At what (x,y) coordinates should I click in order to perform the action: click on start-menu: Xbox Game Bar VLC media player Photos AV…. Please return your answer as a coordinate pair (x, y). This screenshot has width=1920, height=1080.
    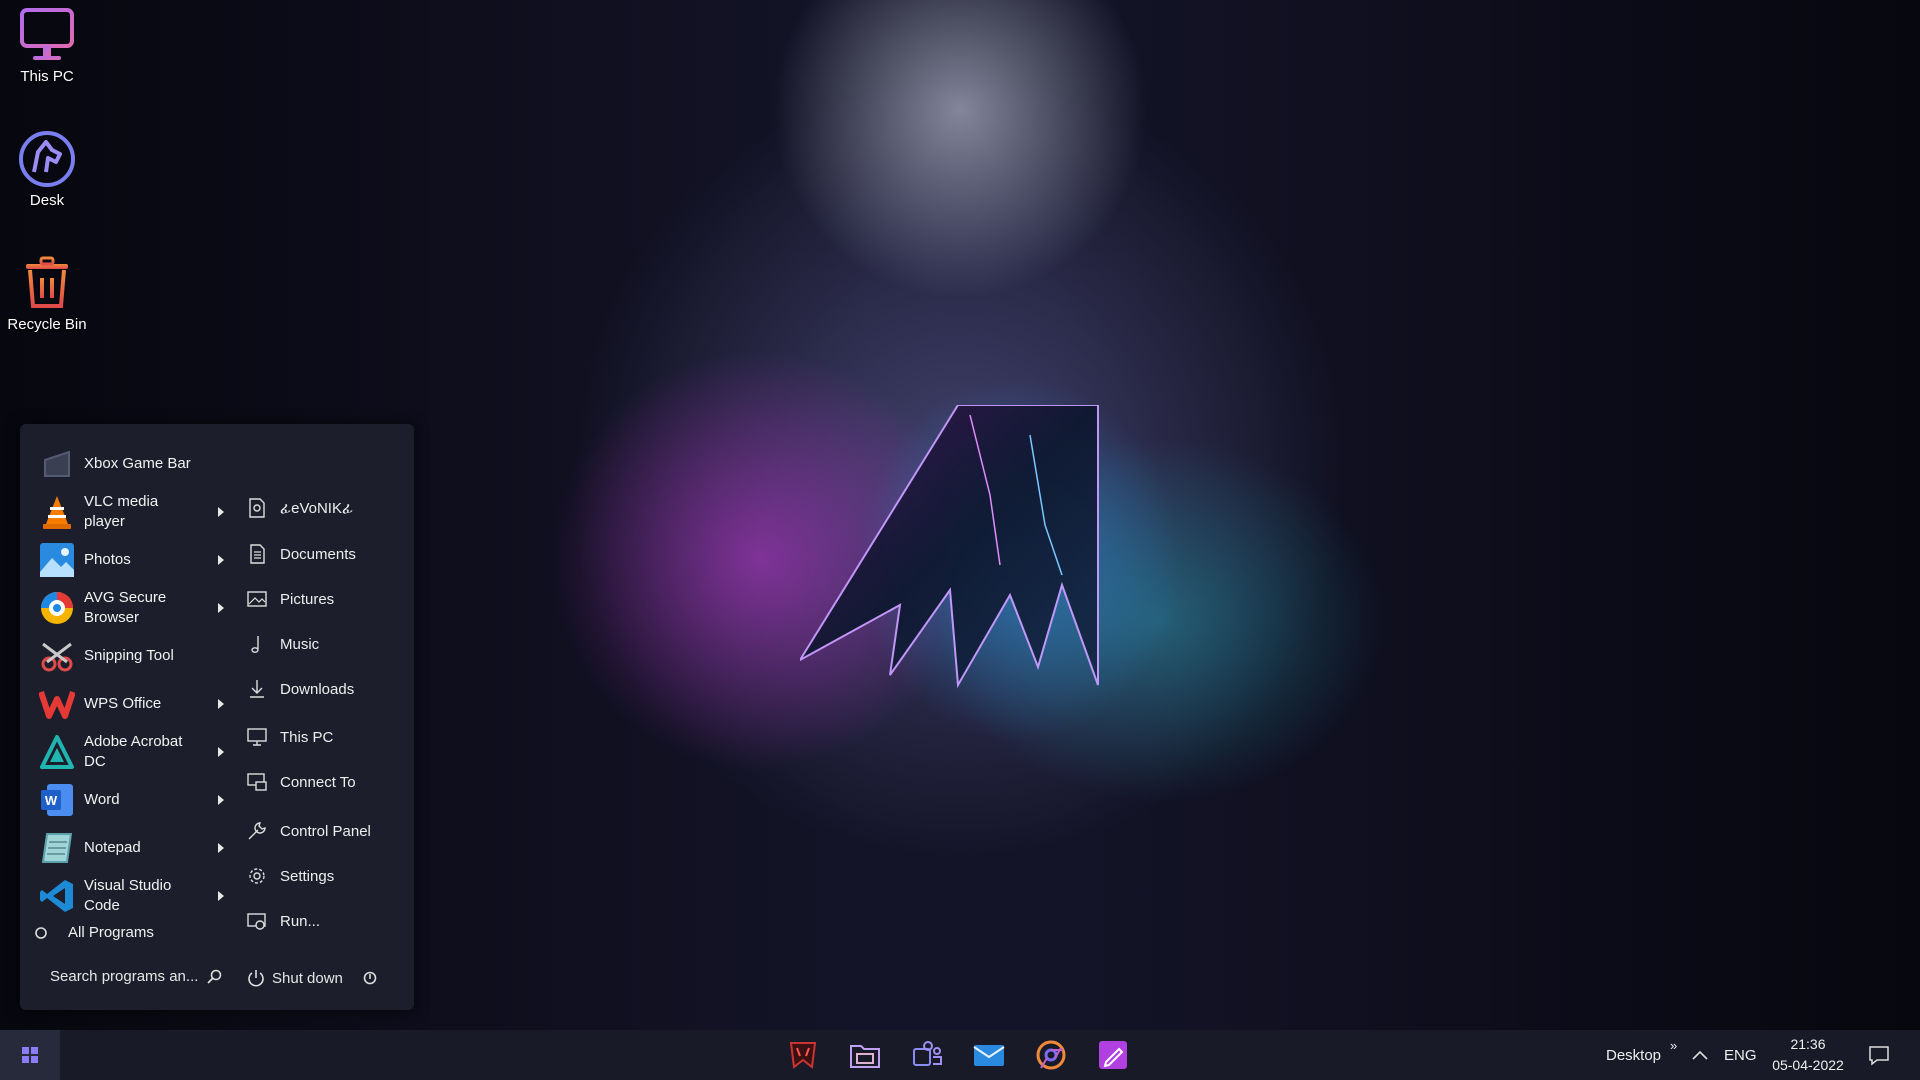
    Looking at the image, I should click on (217, 717).